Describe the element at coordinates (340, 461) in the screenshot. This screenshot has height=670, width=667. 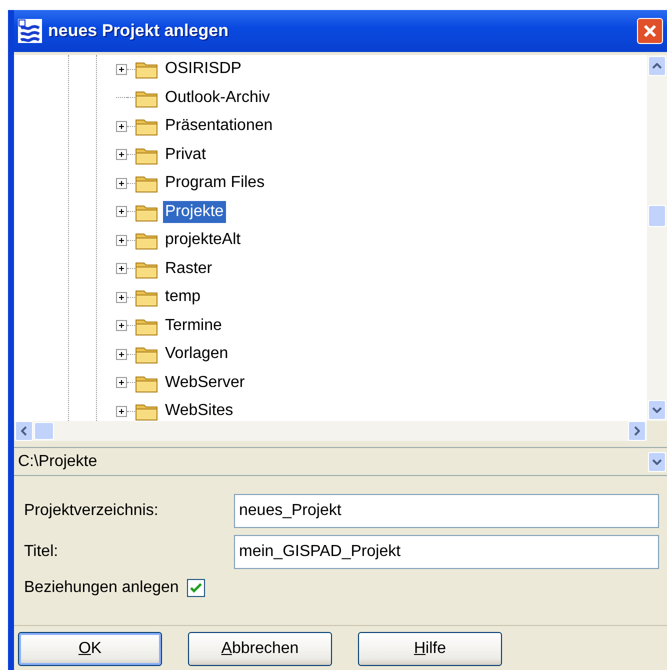
I see `path-dropdown: C:\Projekte` at that location.